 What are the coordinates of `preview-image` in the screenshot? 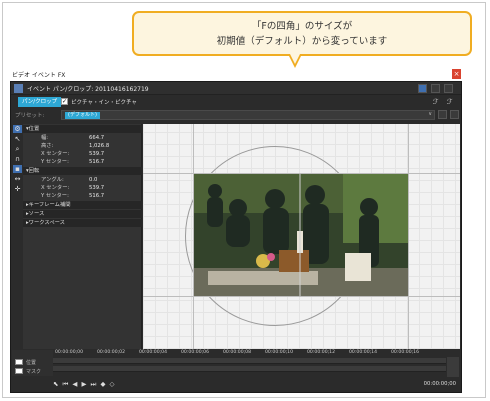 It's located at (300, 234).